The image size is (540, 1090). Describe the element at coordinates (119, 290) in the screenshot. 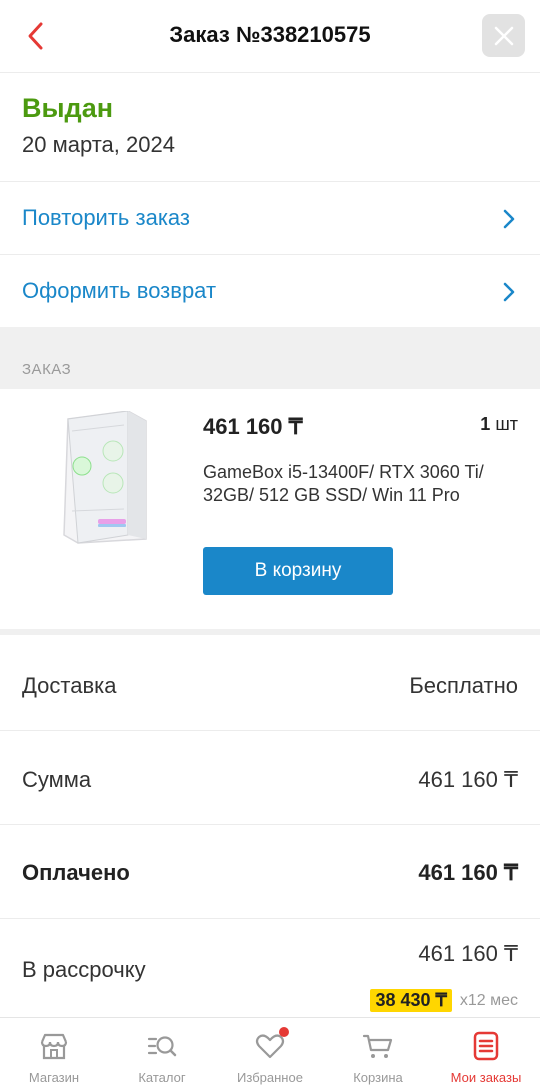

I see `return-order-label: Оформить возврат` at that location.